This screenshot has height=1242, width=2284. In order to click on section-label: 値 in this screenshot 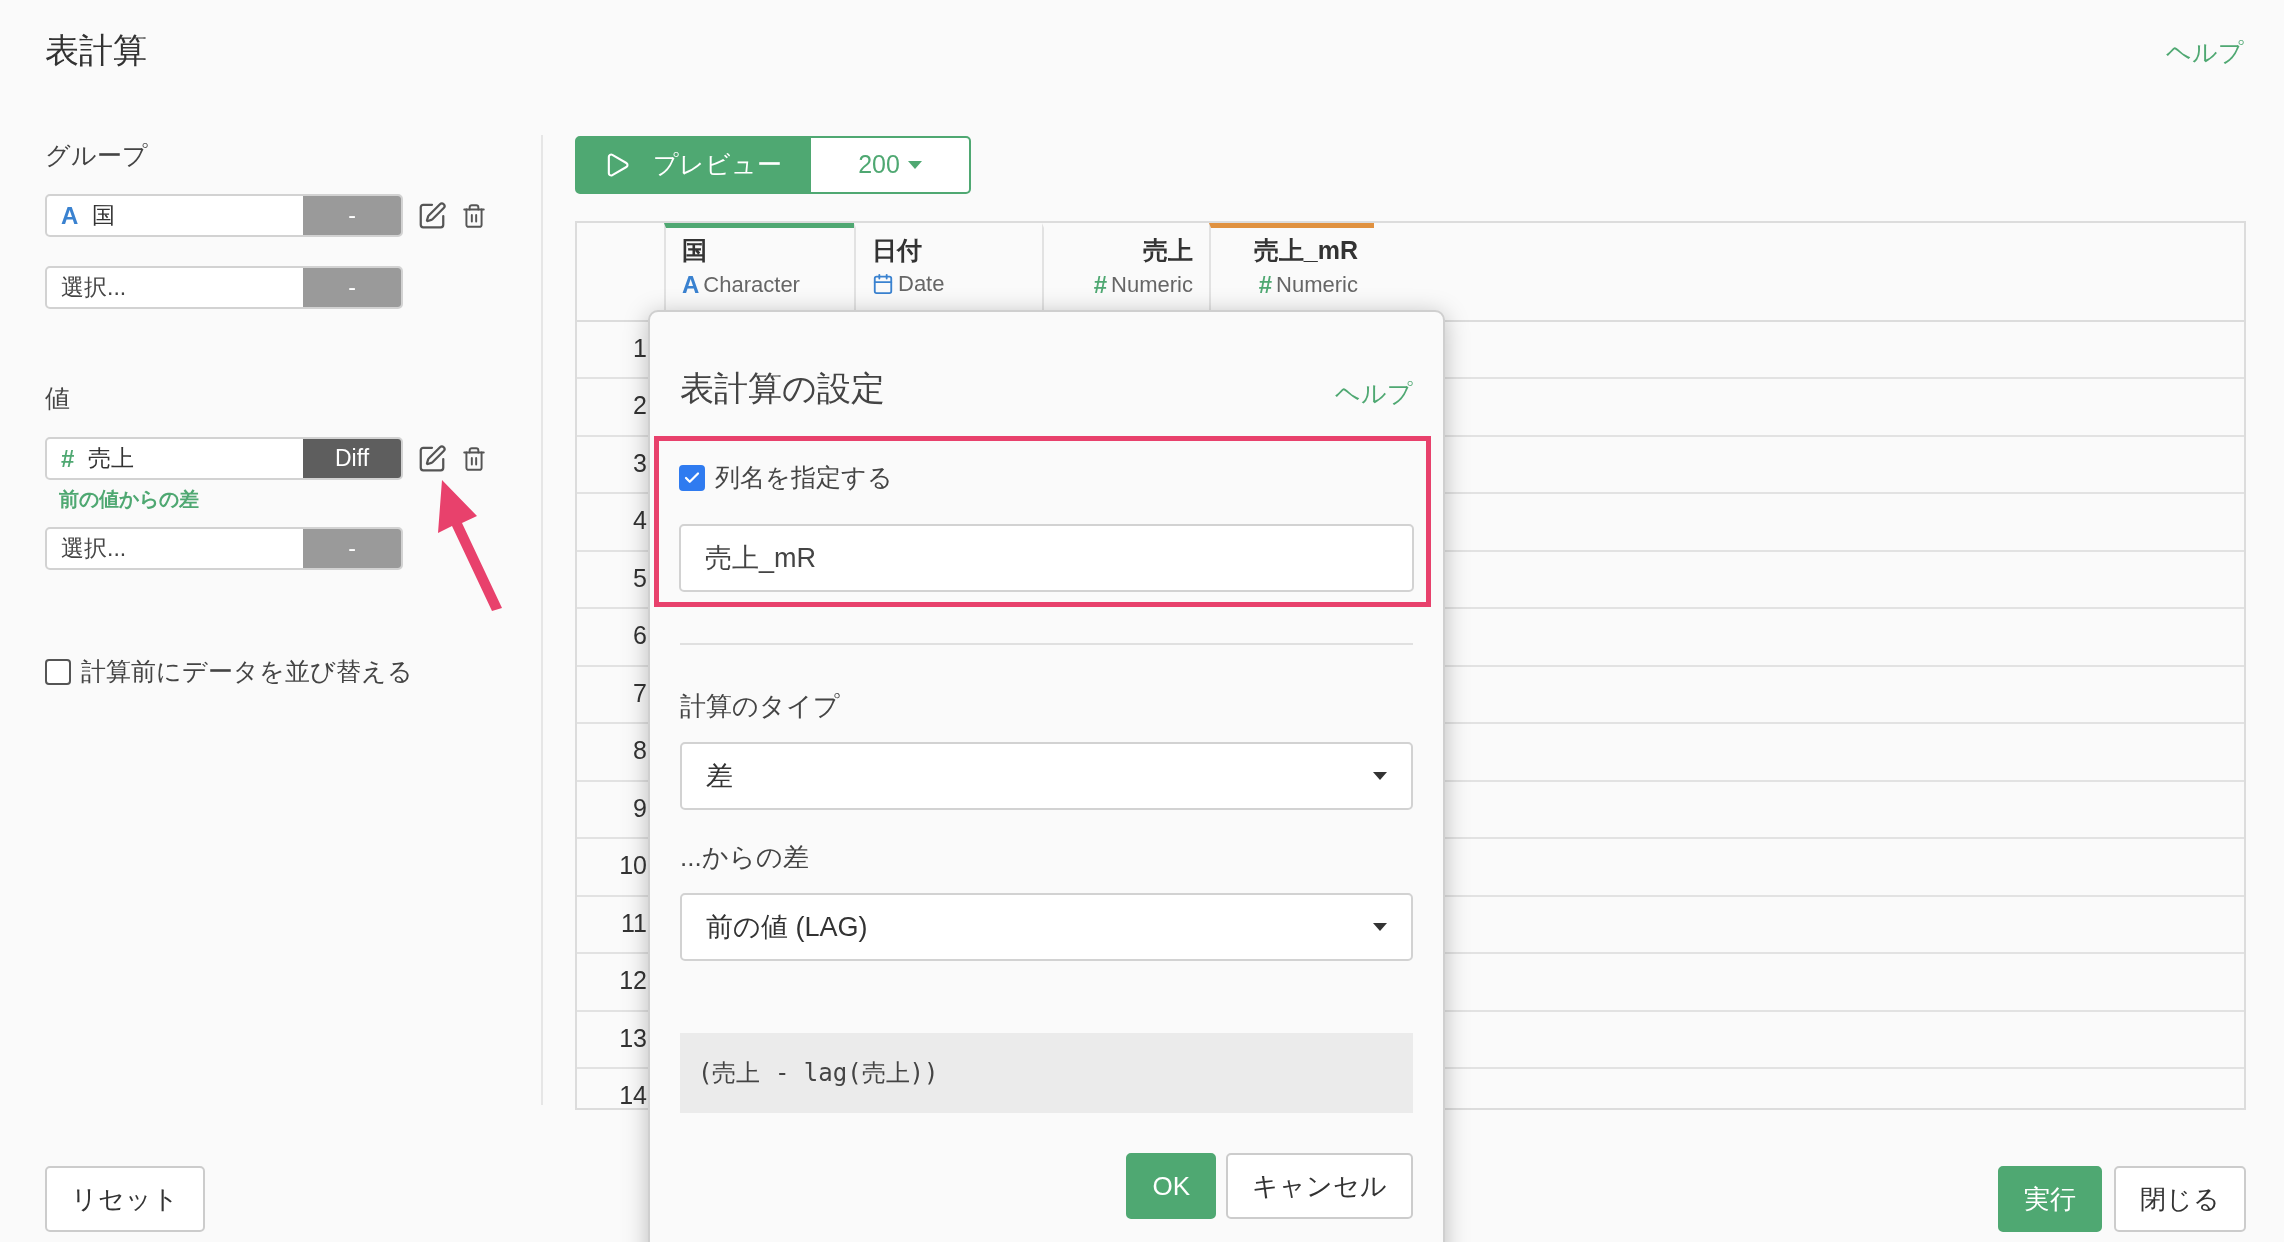, I will do `click(58, 398)`.